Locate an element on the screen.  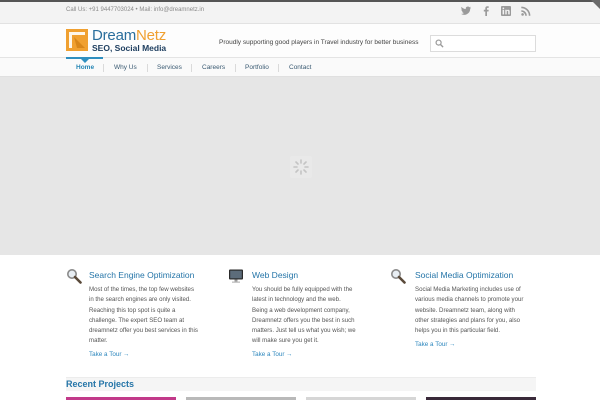
text-line: other strategies and plans for you, also is located at coordinates (468, 320).